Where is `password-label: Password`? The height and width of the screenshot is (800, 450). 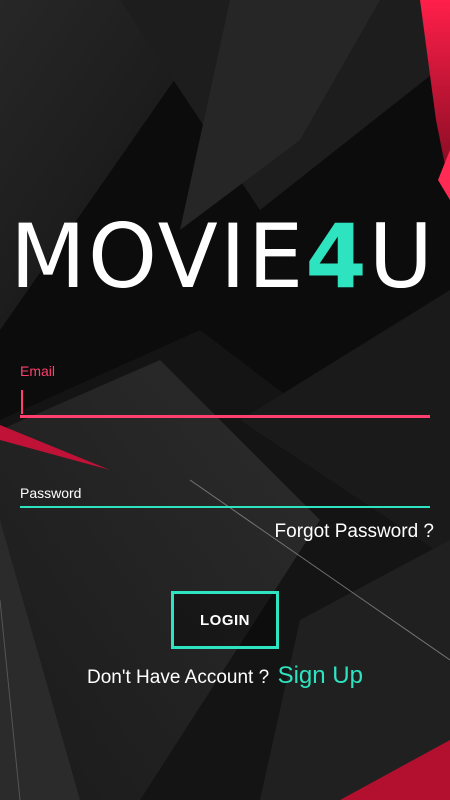
password-label: Password is located at coordinates (51, 493).